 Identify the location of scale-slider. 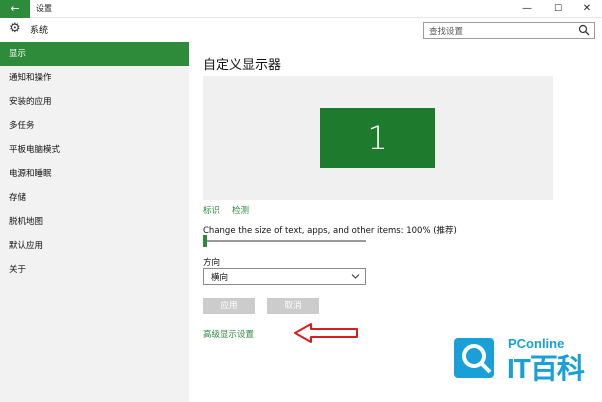
(284, 241).